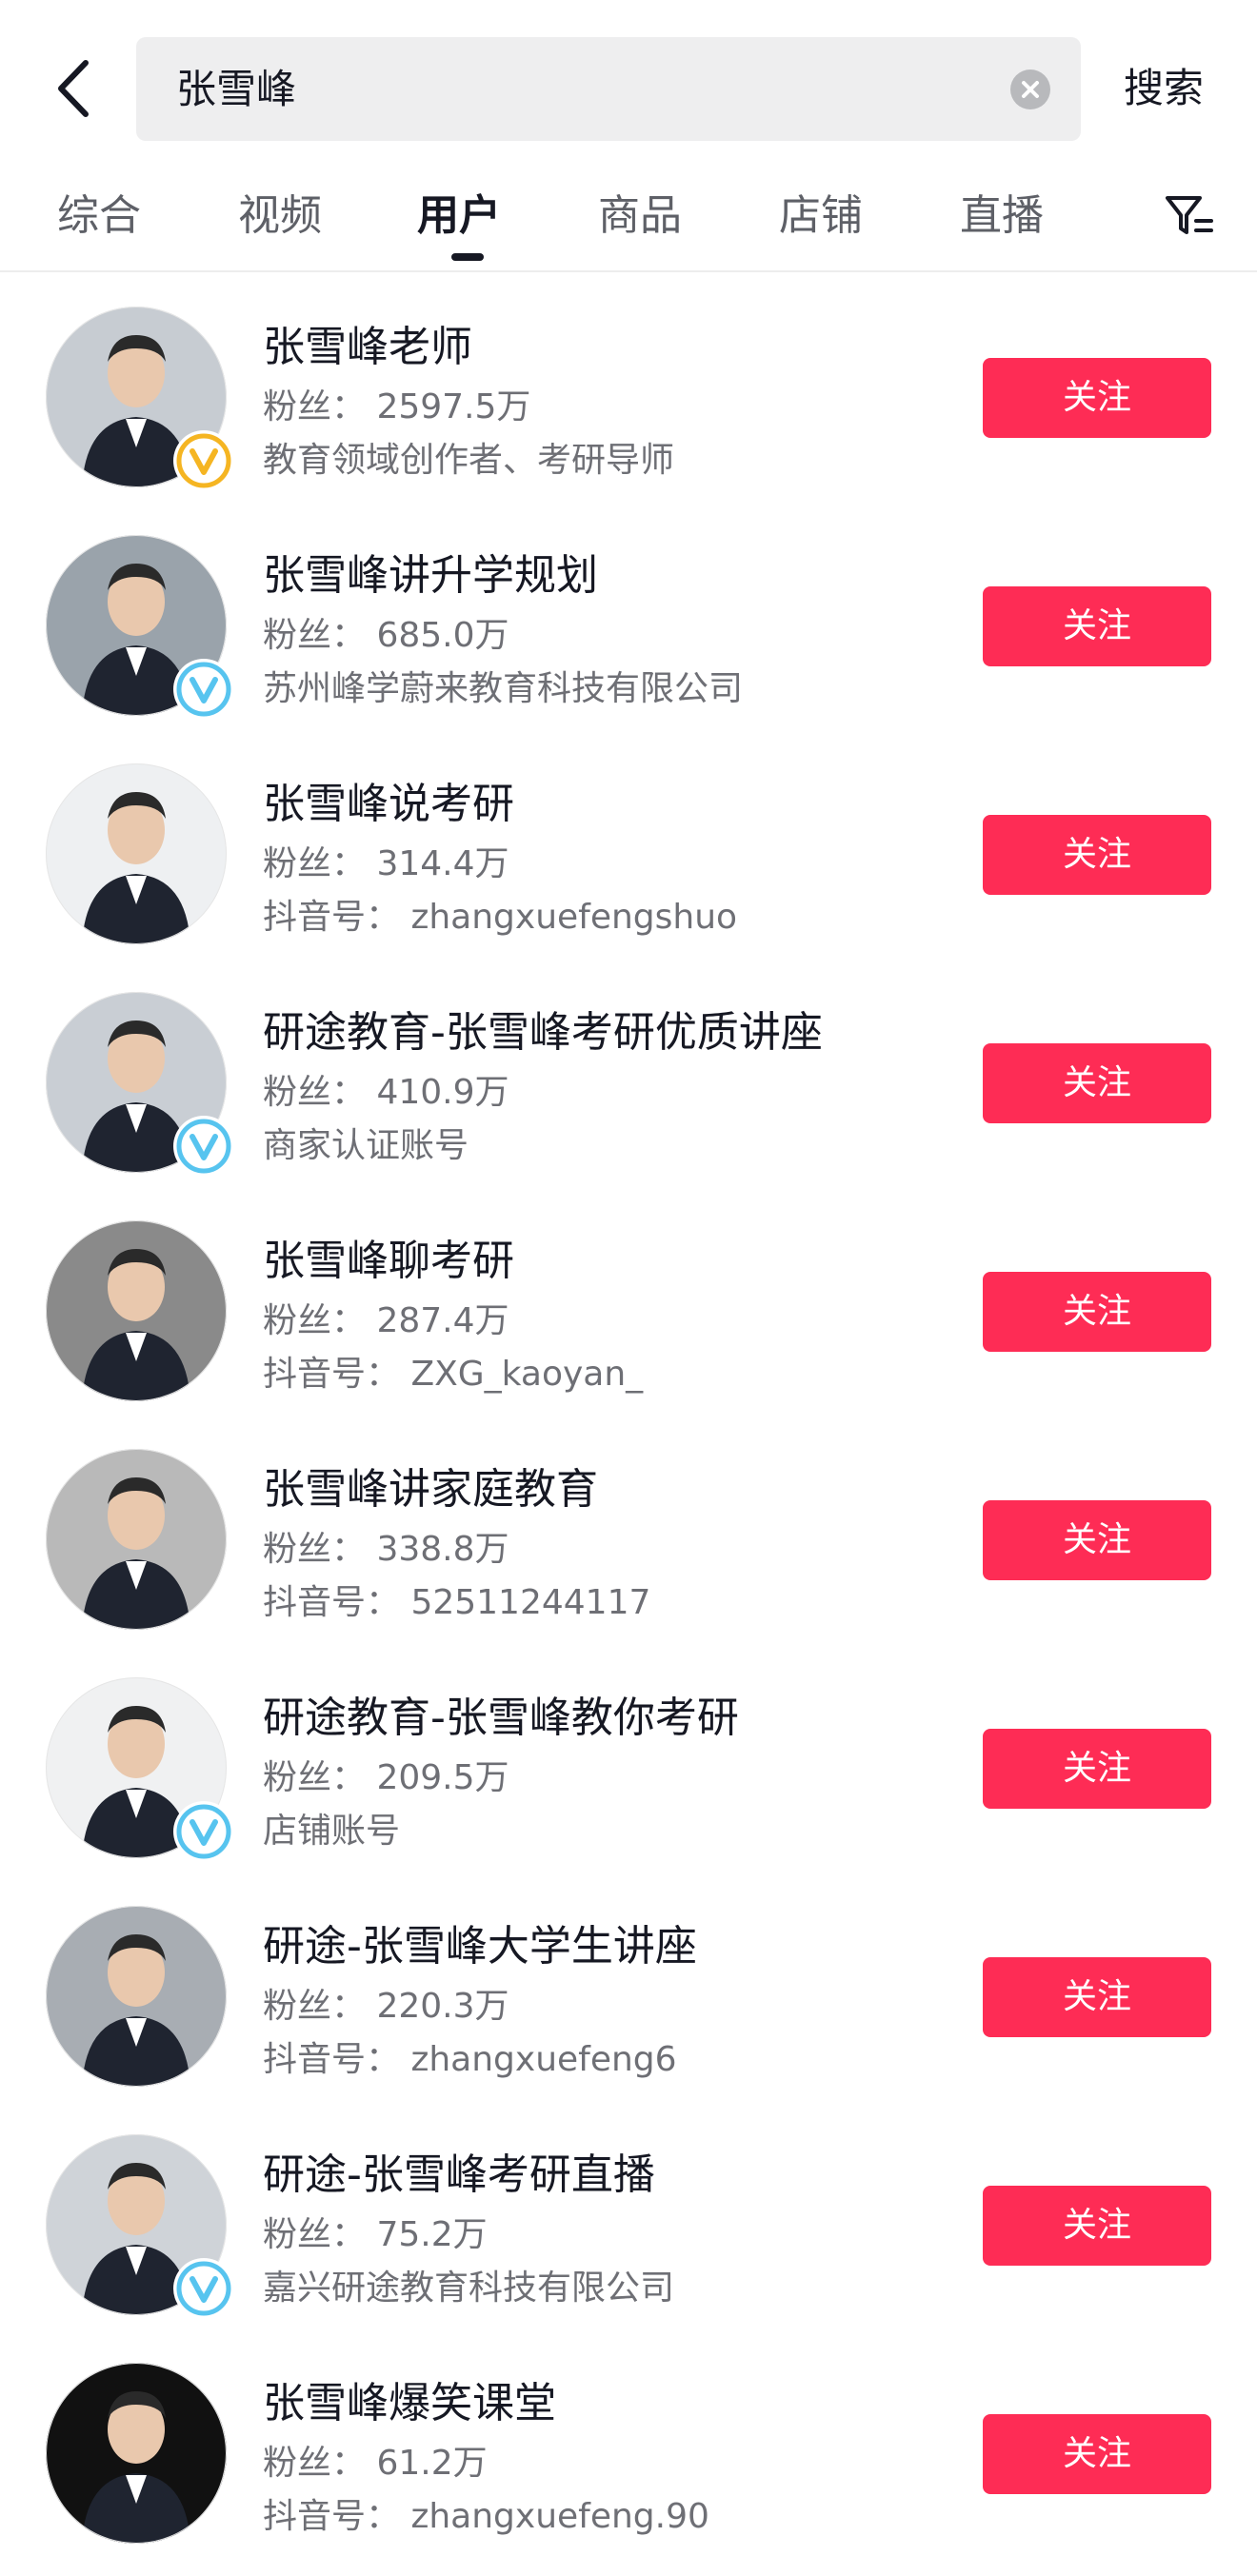 This screenshot has height=2576, width=1257. What do you see at coordinates (628, 2218) in the screenshot?
I see `user-result-row: 研途-张雪峰考研直播 粉丝： 75.2万 嘉兴研途教育科技有限公司 关注` at bounding box center [628, 2218].